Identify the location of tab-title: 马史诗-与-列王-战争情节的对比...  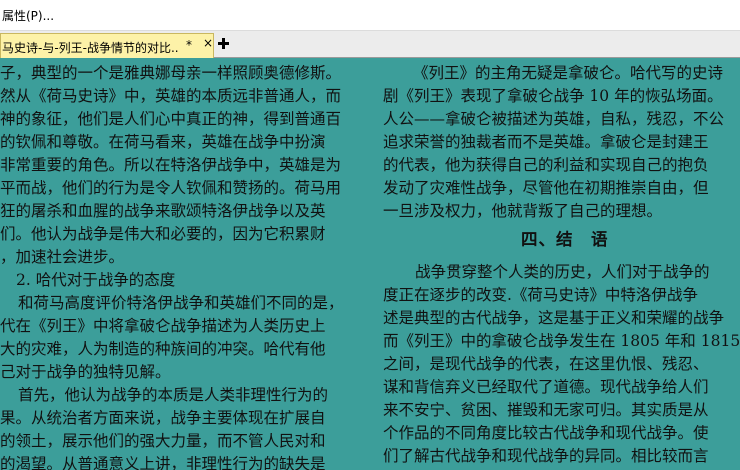
(90, 48).